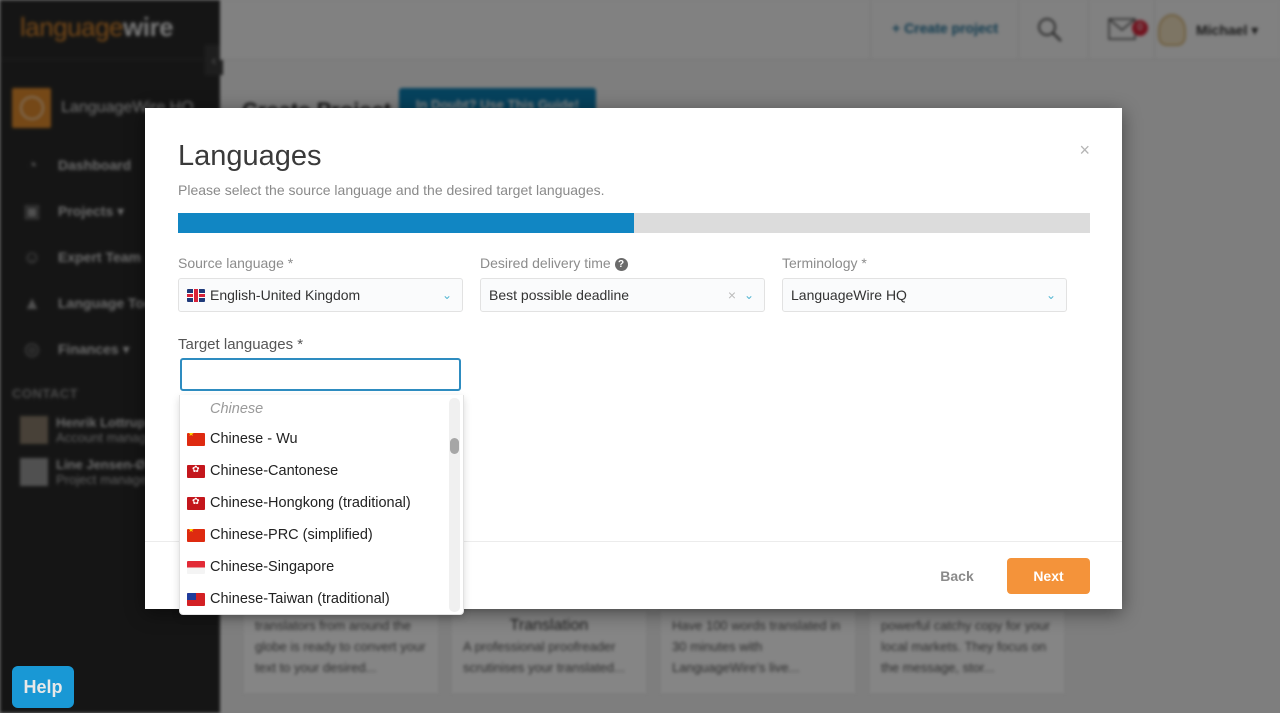  I want to click on source-language-value: English-United Kingdom, so click(285, 295).